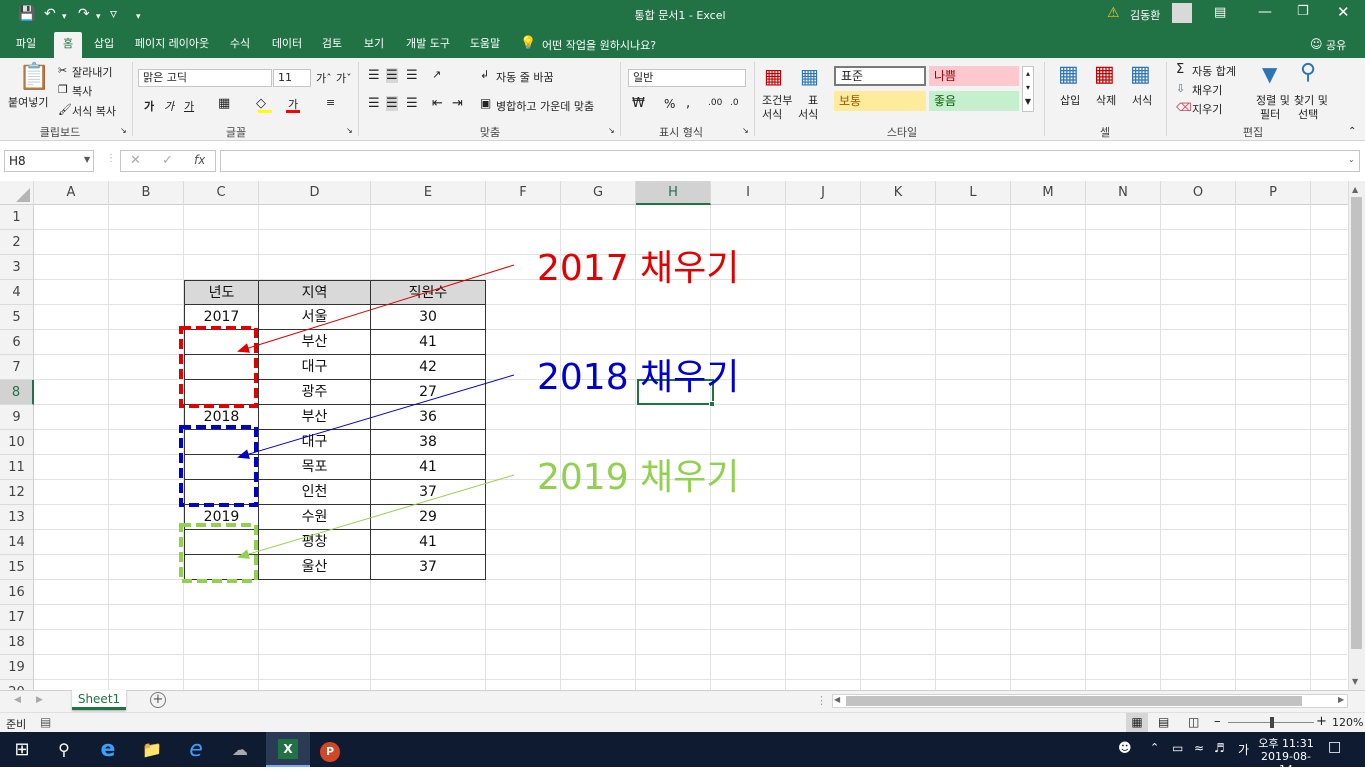  What do you see at coordinates (669, 104) in the screenshot?
I see `percent-button: %` at bounding box center [669, 104].